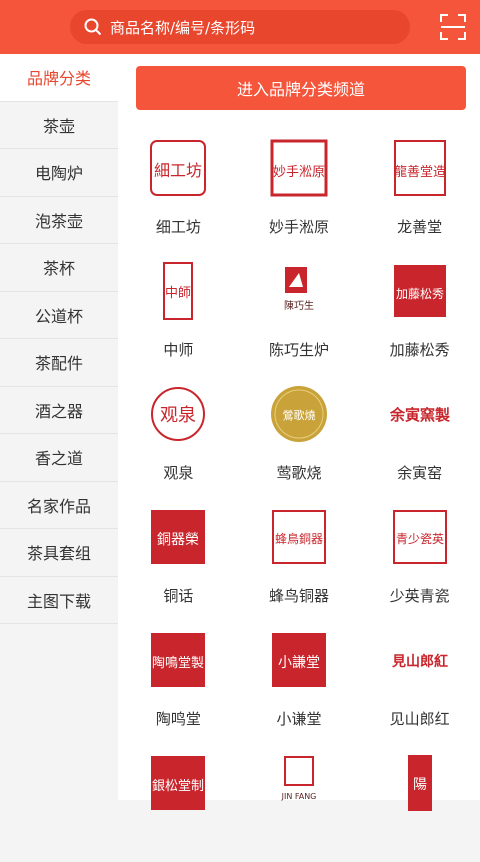 Image resolution: width=480 pixels, height=862 pixels. What do you see at coordinates (183, 27) in the screenshot?
I see `search-placeholder: 商品名称/编号/条形码` at bounding box center [183, 27].